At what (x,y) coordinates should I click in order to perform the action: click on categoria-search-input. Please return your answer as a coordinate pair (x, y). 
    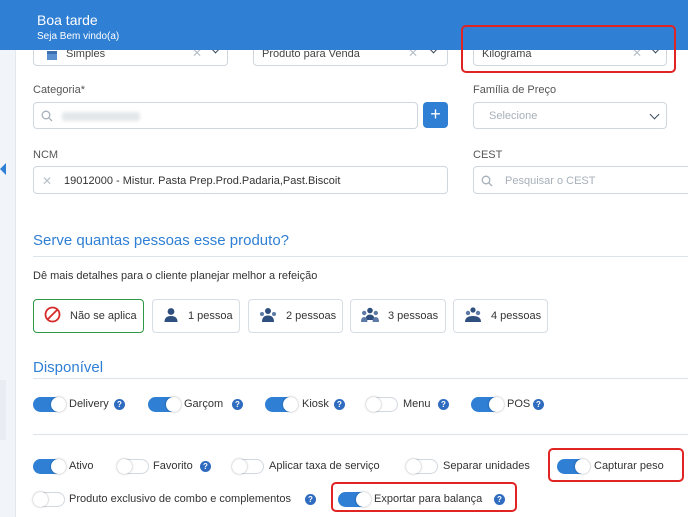
    Looking at the image, I should click on (225, 115).